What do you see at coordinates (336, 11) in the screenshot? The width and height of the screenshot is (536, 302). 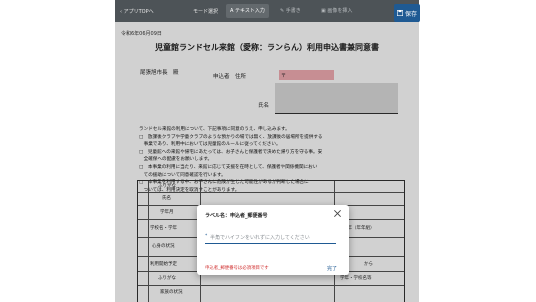 I see `tool-insert-image: ▣ 画像を挿入` at bounding box center [336, 11].